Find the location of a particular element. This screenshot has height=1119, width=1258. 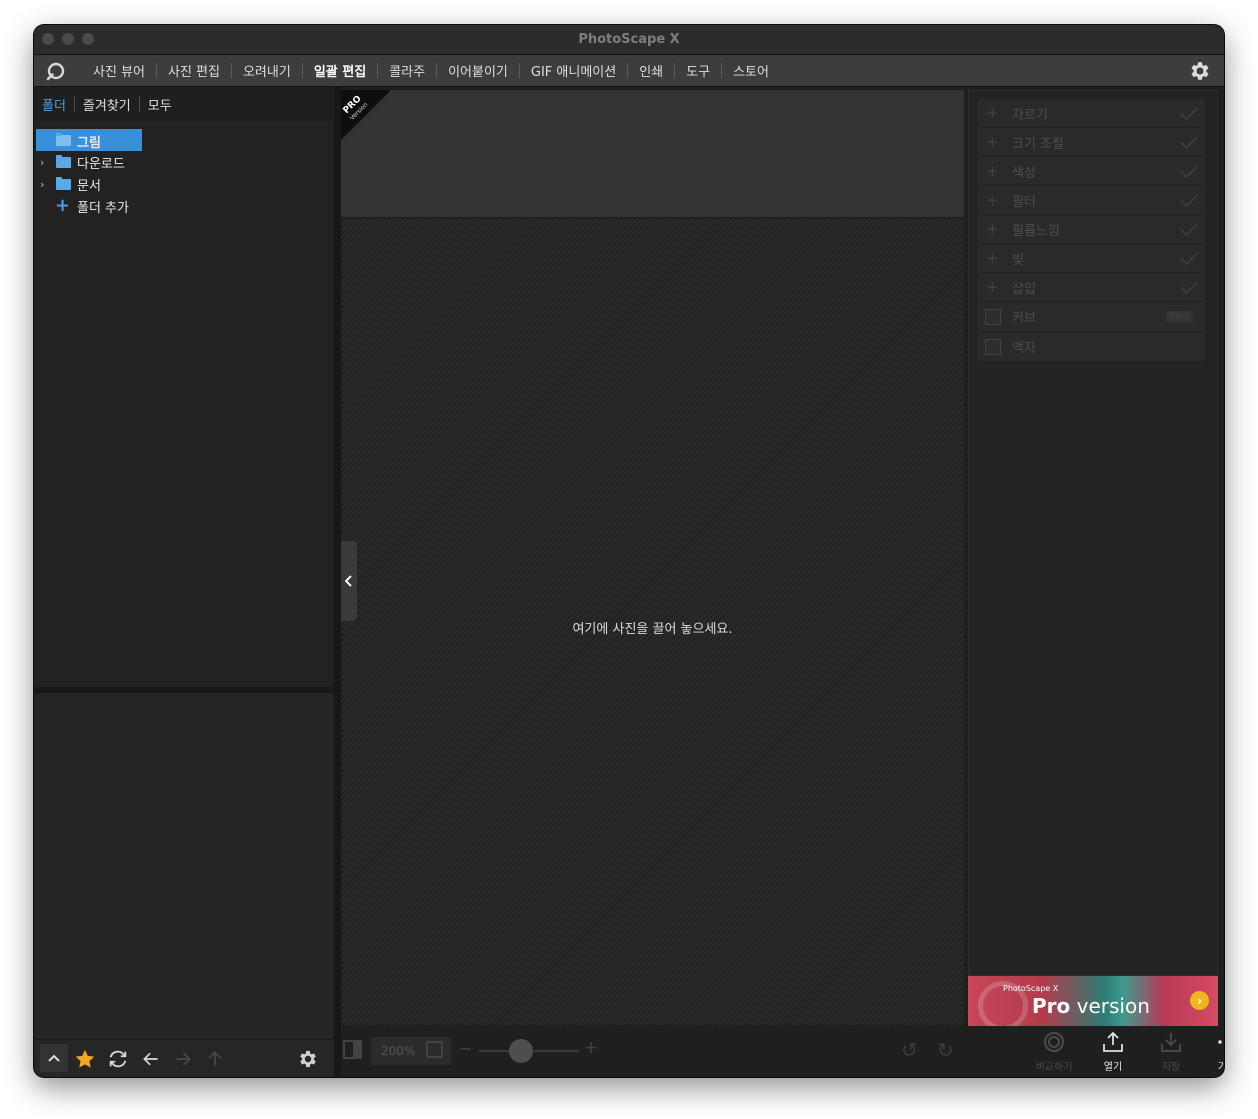

fit-to-screen-icon is located at coordinates (434, 1049).